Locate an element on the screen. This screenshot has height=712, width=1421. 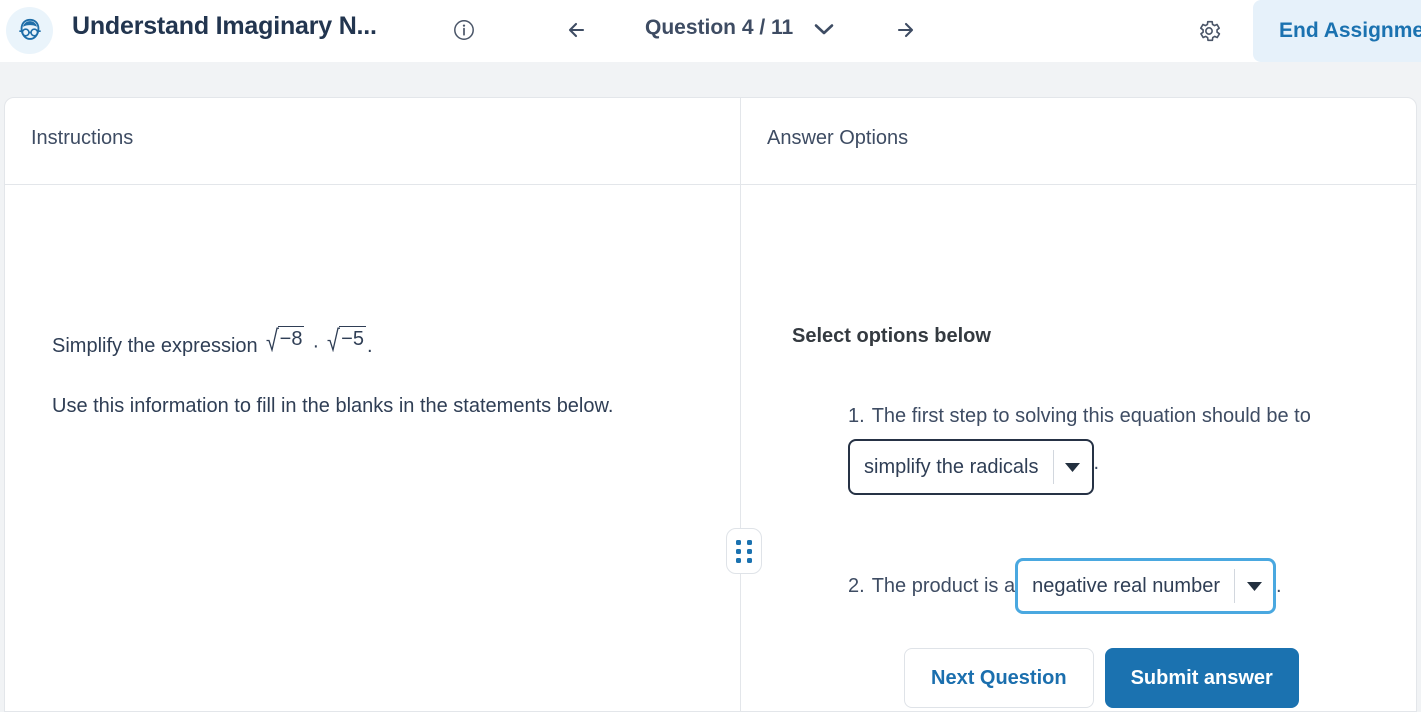
chevron-down-icon is located at coordinates (824, 29).